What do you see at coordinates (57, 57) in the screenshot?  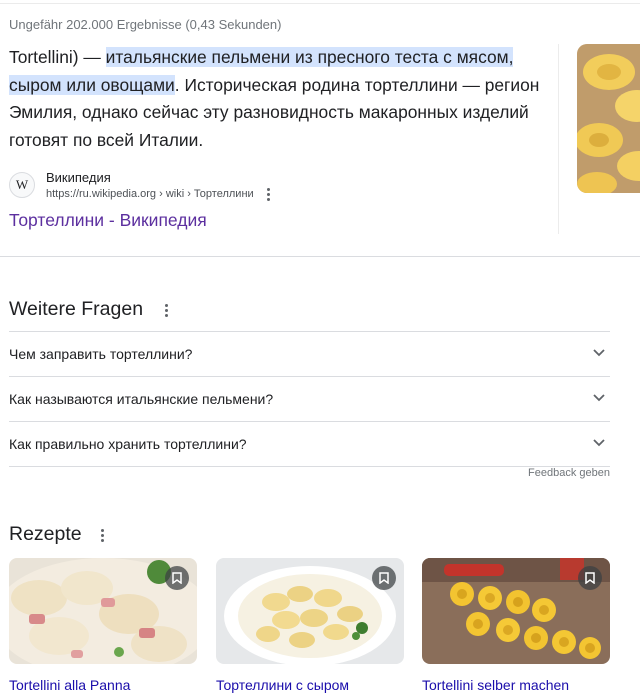 I see `snippet-text-before: Tortellini) —` at bounding box center [57, 57].